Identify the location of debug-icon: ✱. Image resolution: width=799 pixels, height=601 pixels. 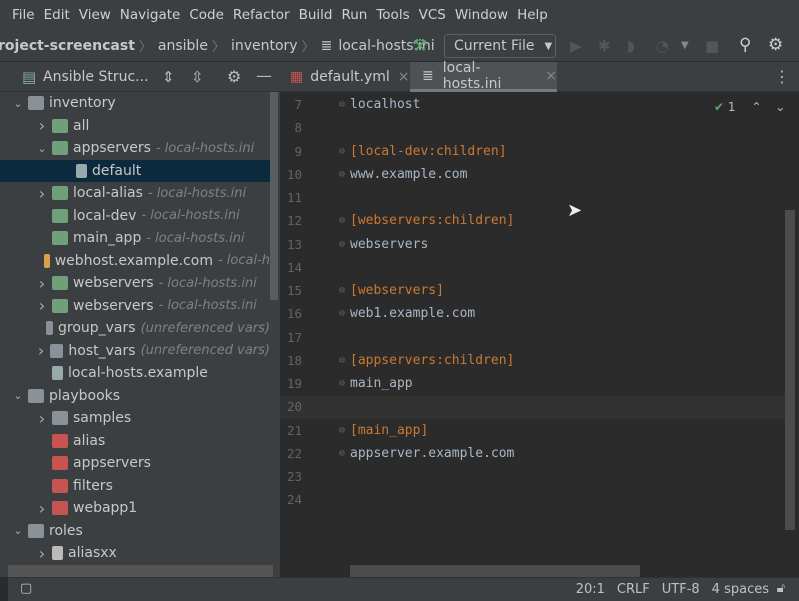
(604, 46).